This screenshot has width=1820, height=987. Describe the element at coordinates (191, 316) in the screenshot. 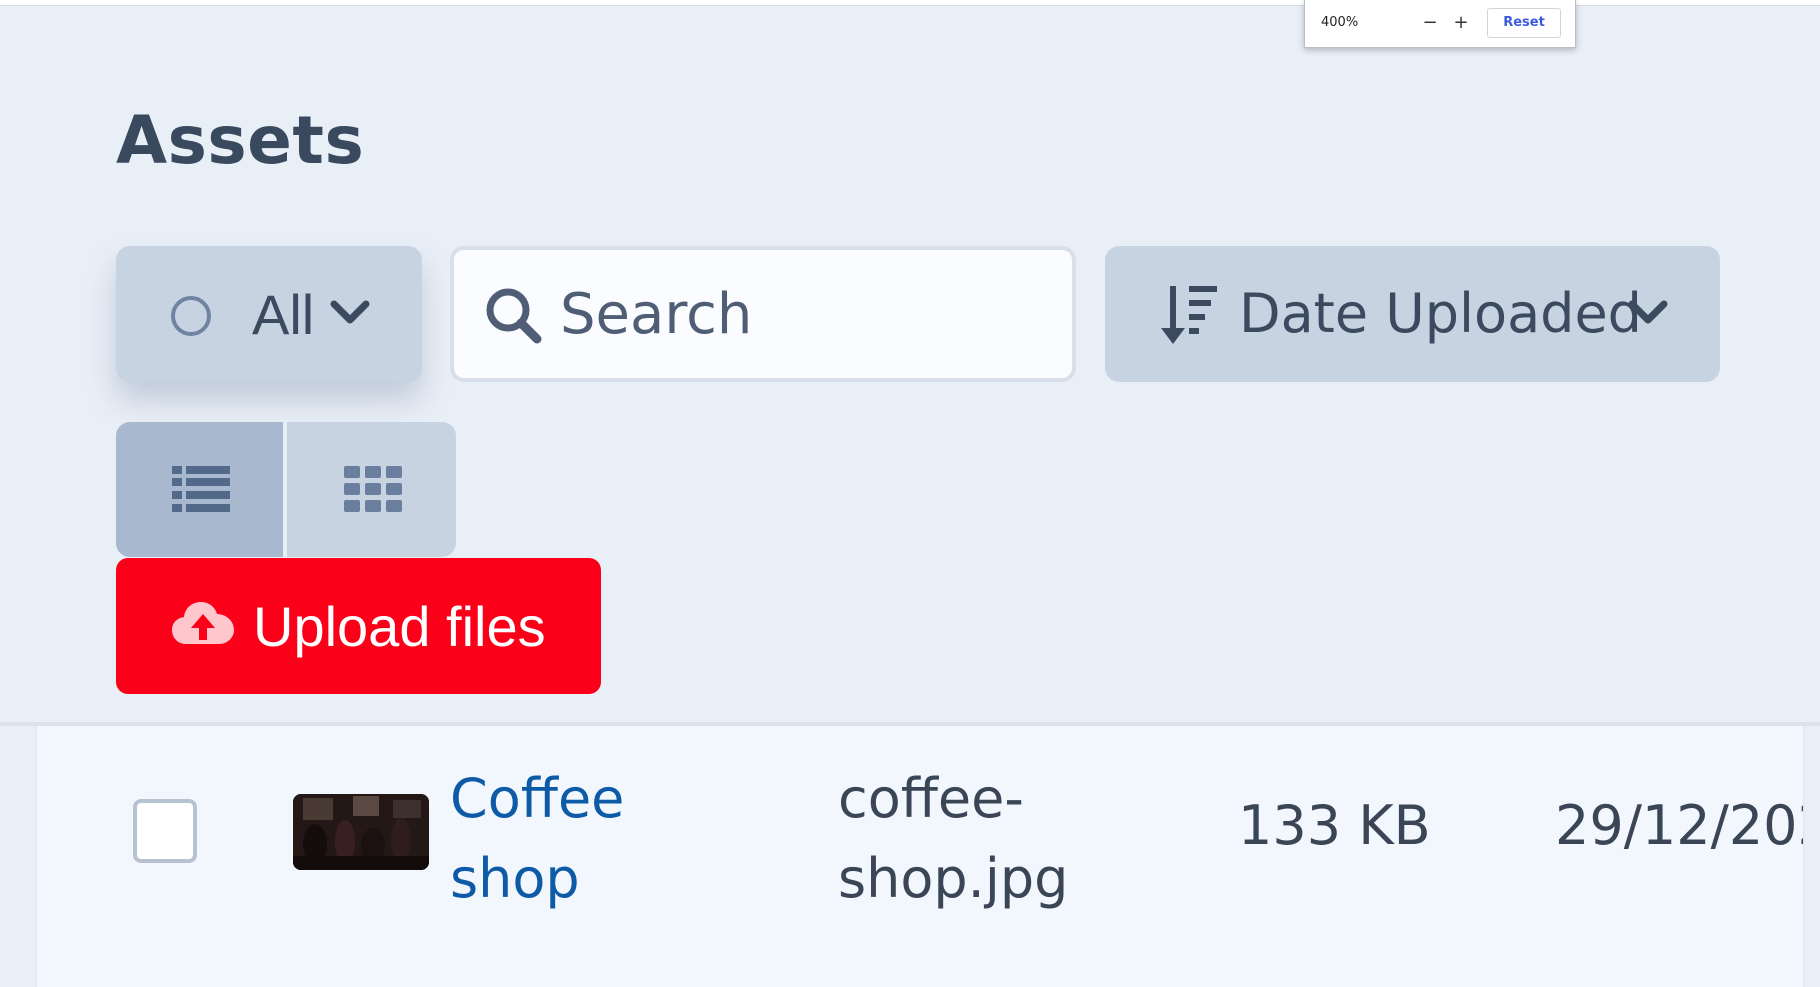

I see `radio-circle-icon` at that location.